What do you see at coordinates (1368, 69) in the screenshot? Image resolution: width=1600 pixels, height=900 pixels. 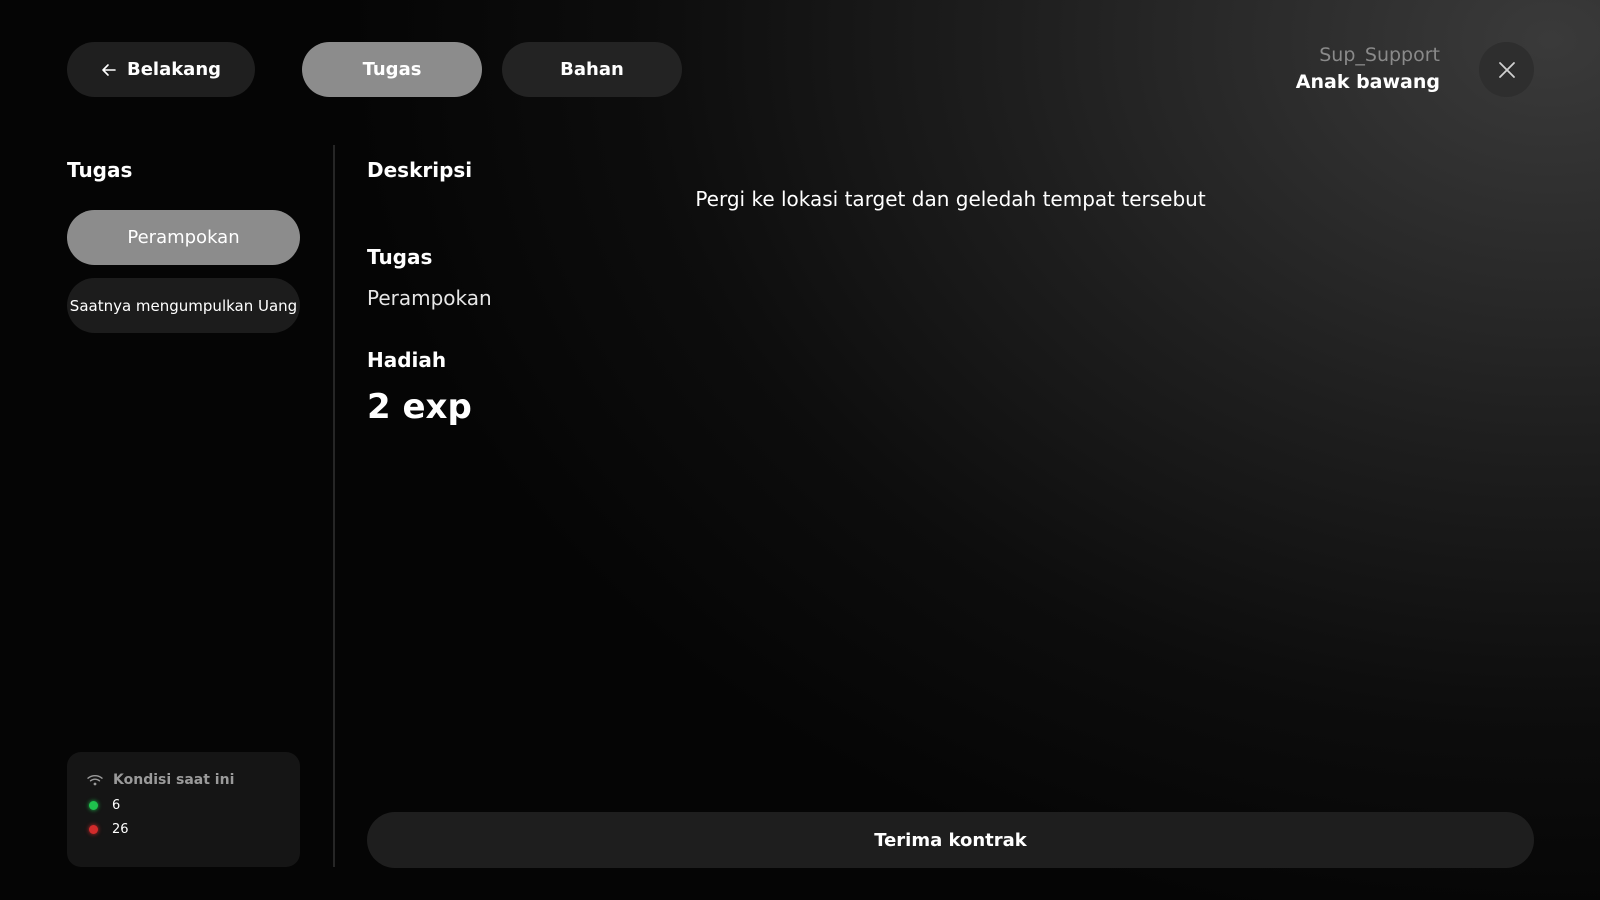 I see `user-info: Sup_Support Anak bawang` at bounding box center [1368, 69].